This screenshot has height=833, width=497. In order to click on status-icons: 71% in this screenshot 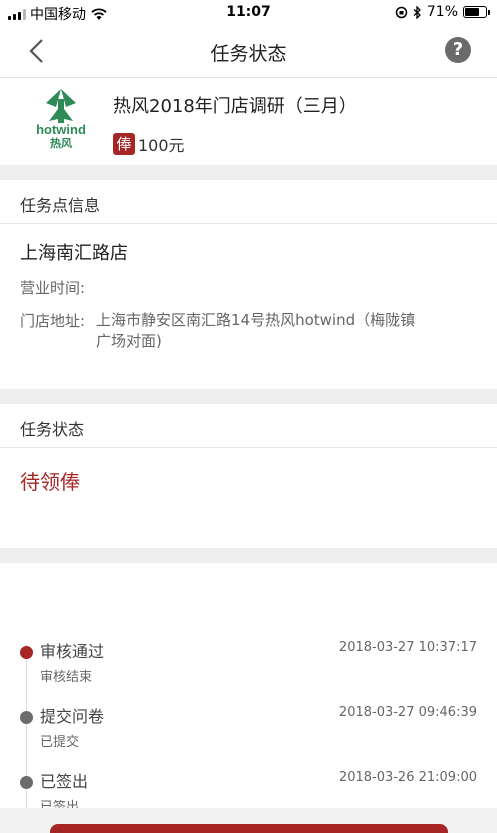, I will do `click(442, 12)`.